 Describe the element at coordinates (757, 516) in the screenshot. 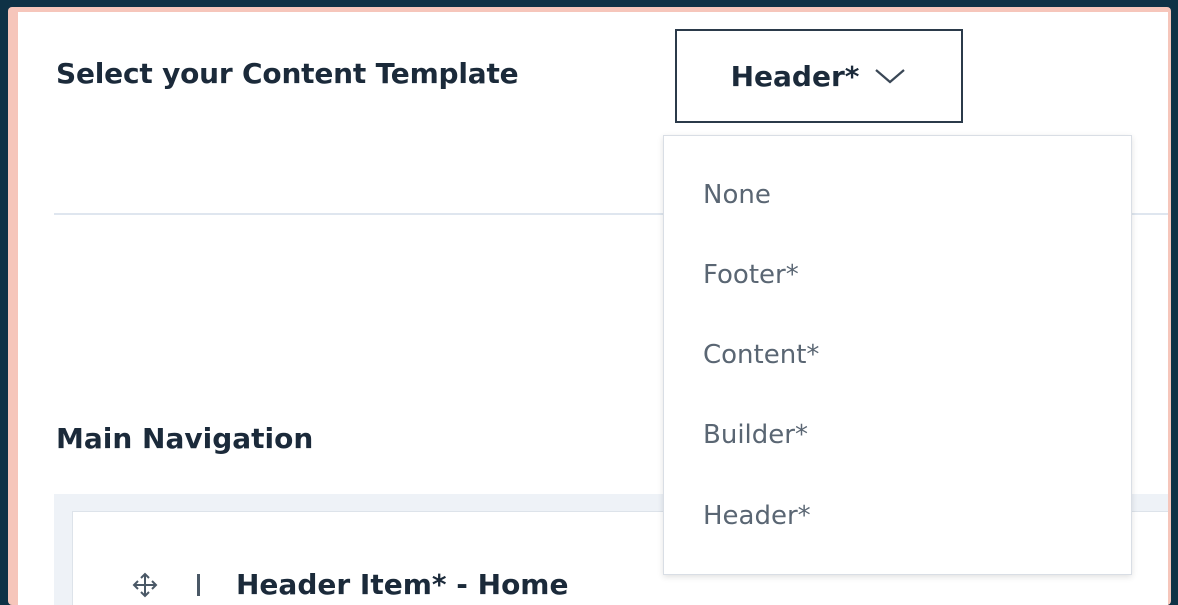

I see `option-header: Header*` at that location.